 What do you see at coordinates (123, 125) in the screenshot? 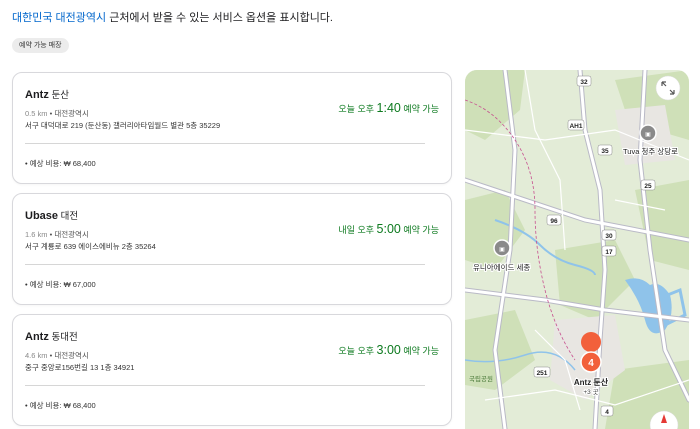
I see `store-address: 서구 대덕대로 219 (둔산동) 갤러리아타임월드 별관 5층 35229` at bounding box center [123, 125].